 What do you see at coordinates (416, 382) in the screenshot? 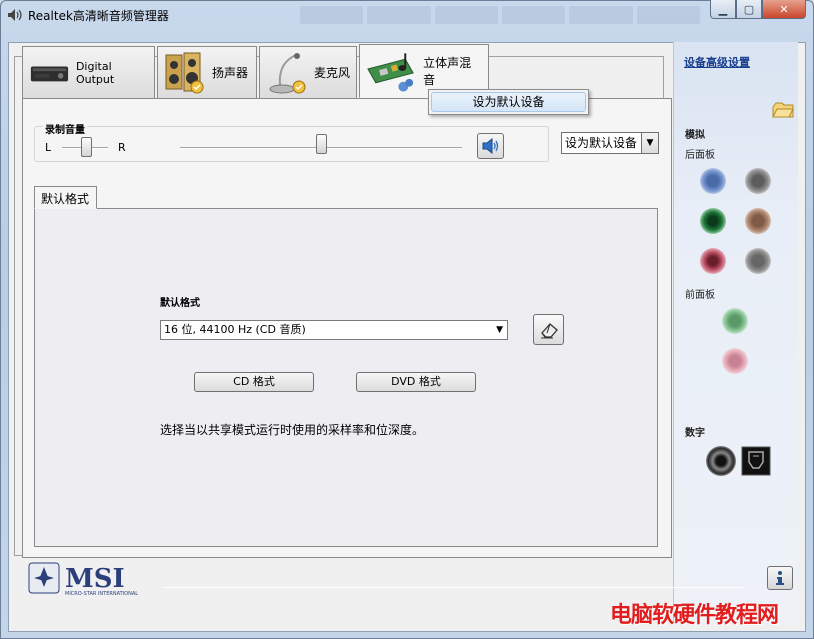
I see `dvd-format-button: DVD 格式` at bounding box center [416, 382].